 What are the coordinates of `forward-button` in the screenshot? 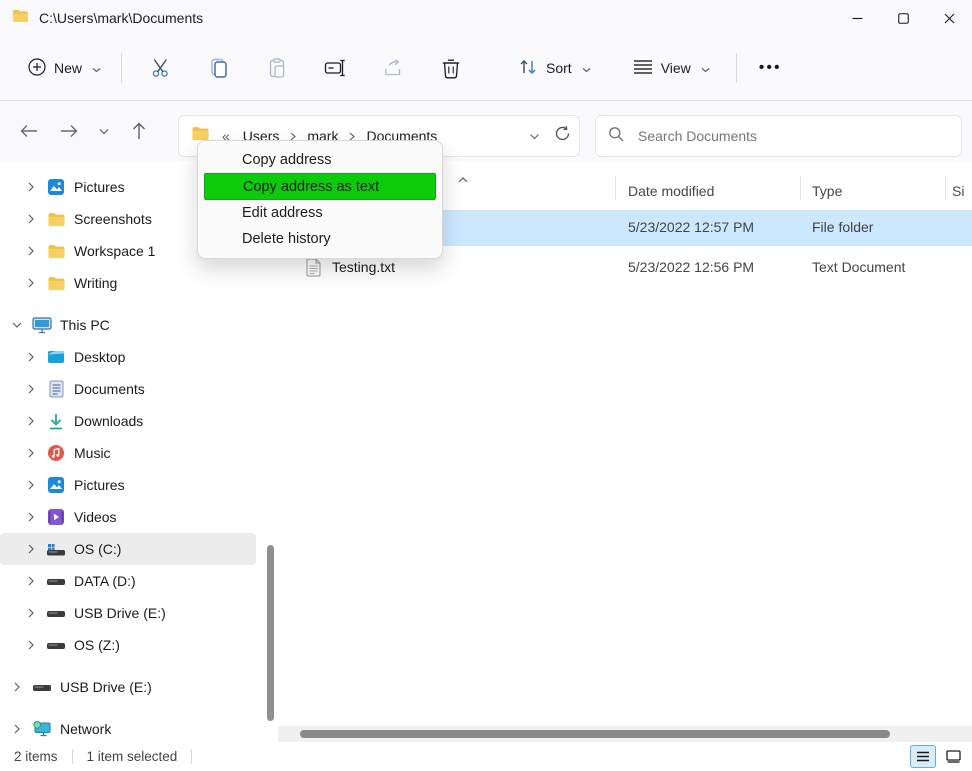 It's located at (69, 131).